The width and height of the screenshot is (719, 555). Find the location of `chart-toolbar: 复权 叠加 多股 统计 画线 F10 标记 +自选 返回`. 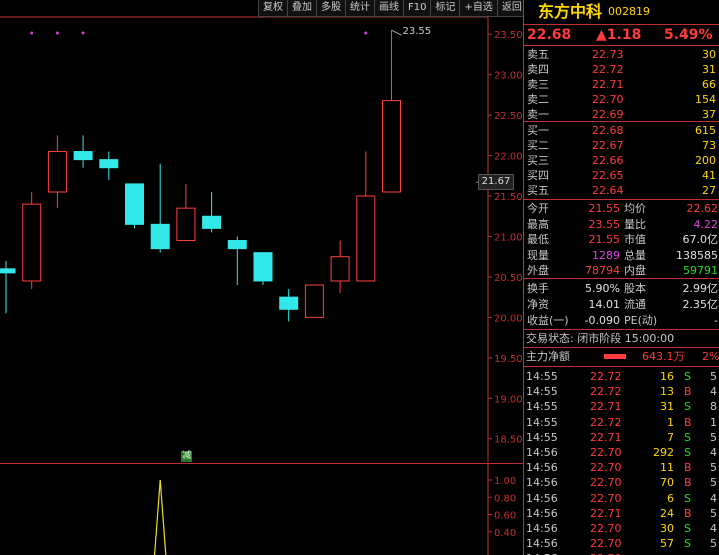

chart-toolbar: 复权 叠加 多股 统计 画线 F10 标记 +自选 返回 is located at coordinates (392, 8).